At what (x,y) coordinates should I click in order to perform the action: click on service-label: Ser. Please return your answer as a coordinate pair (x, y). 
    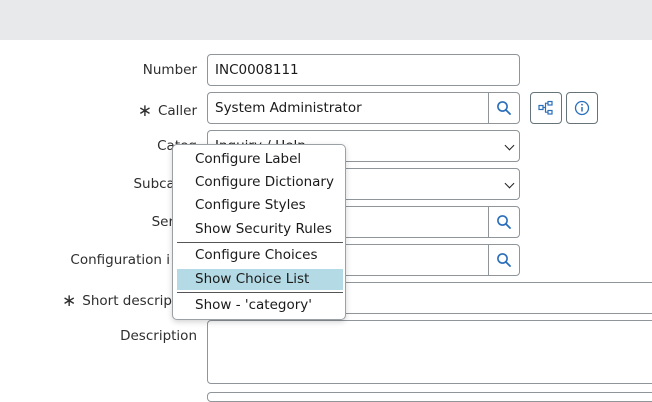
    Looking at the image, I should click on (162, 222).